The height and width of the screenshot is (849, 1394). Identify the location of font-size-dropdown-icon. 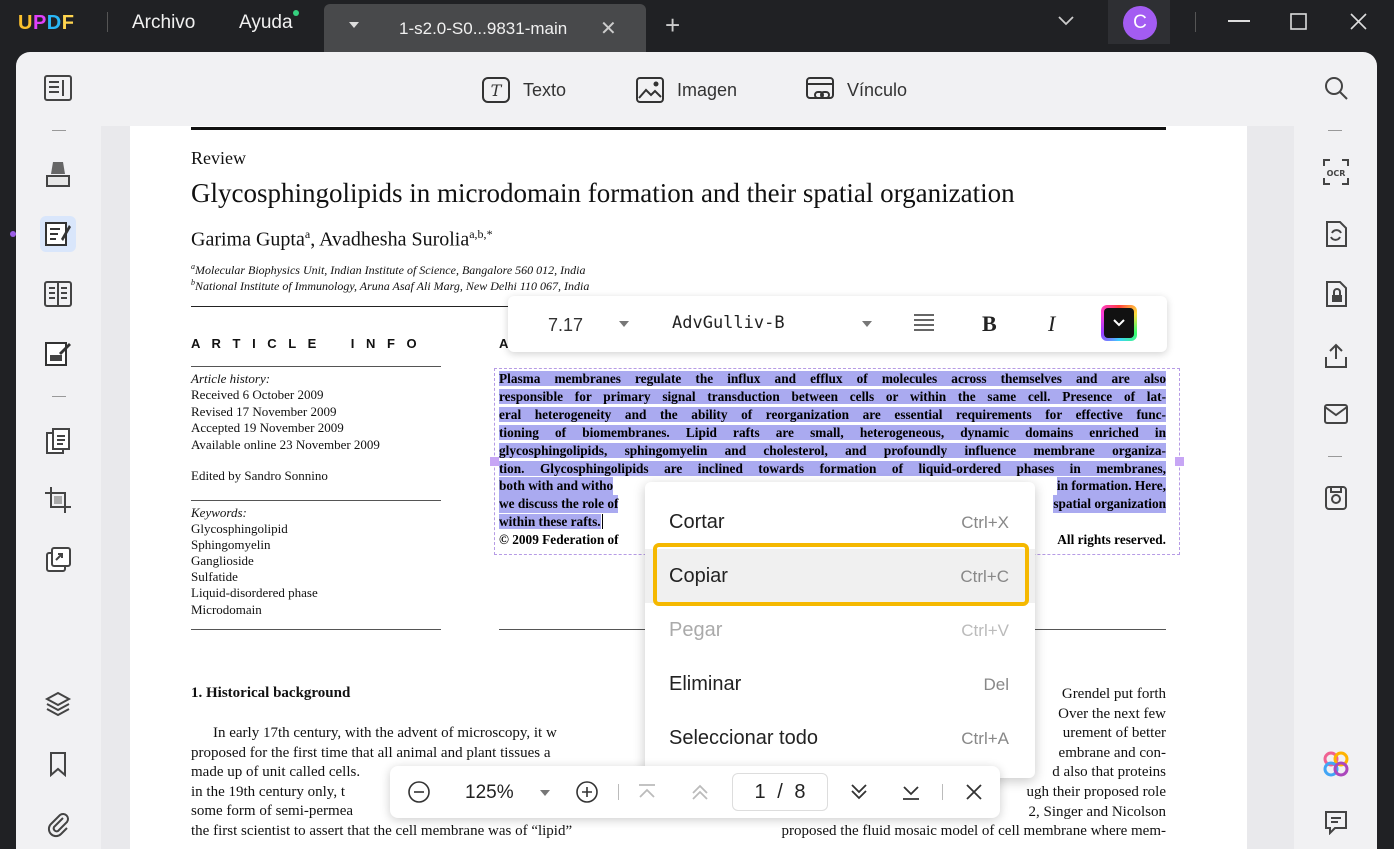
(624, 324).